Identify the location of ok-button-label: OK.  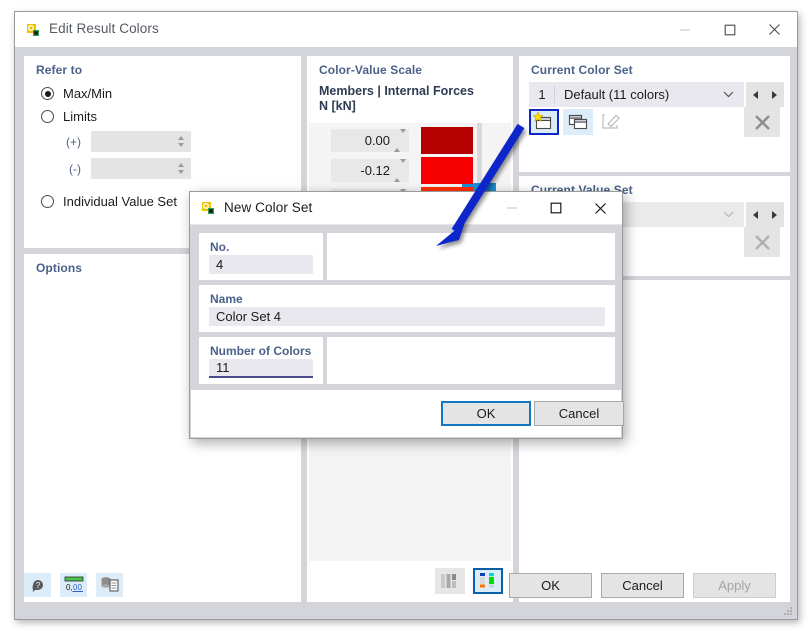
(550, 585).